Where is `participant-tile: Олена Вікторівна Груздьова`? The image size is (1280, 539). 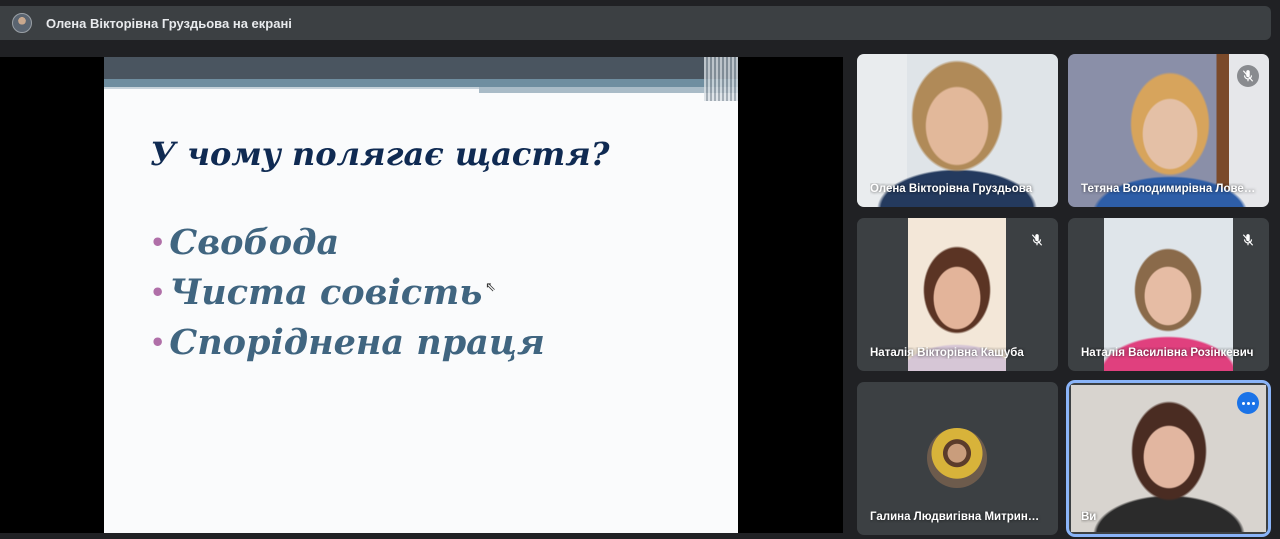 participant-tile: Олена Вікторівна Груздьова is located at coordinates (957, 130).